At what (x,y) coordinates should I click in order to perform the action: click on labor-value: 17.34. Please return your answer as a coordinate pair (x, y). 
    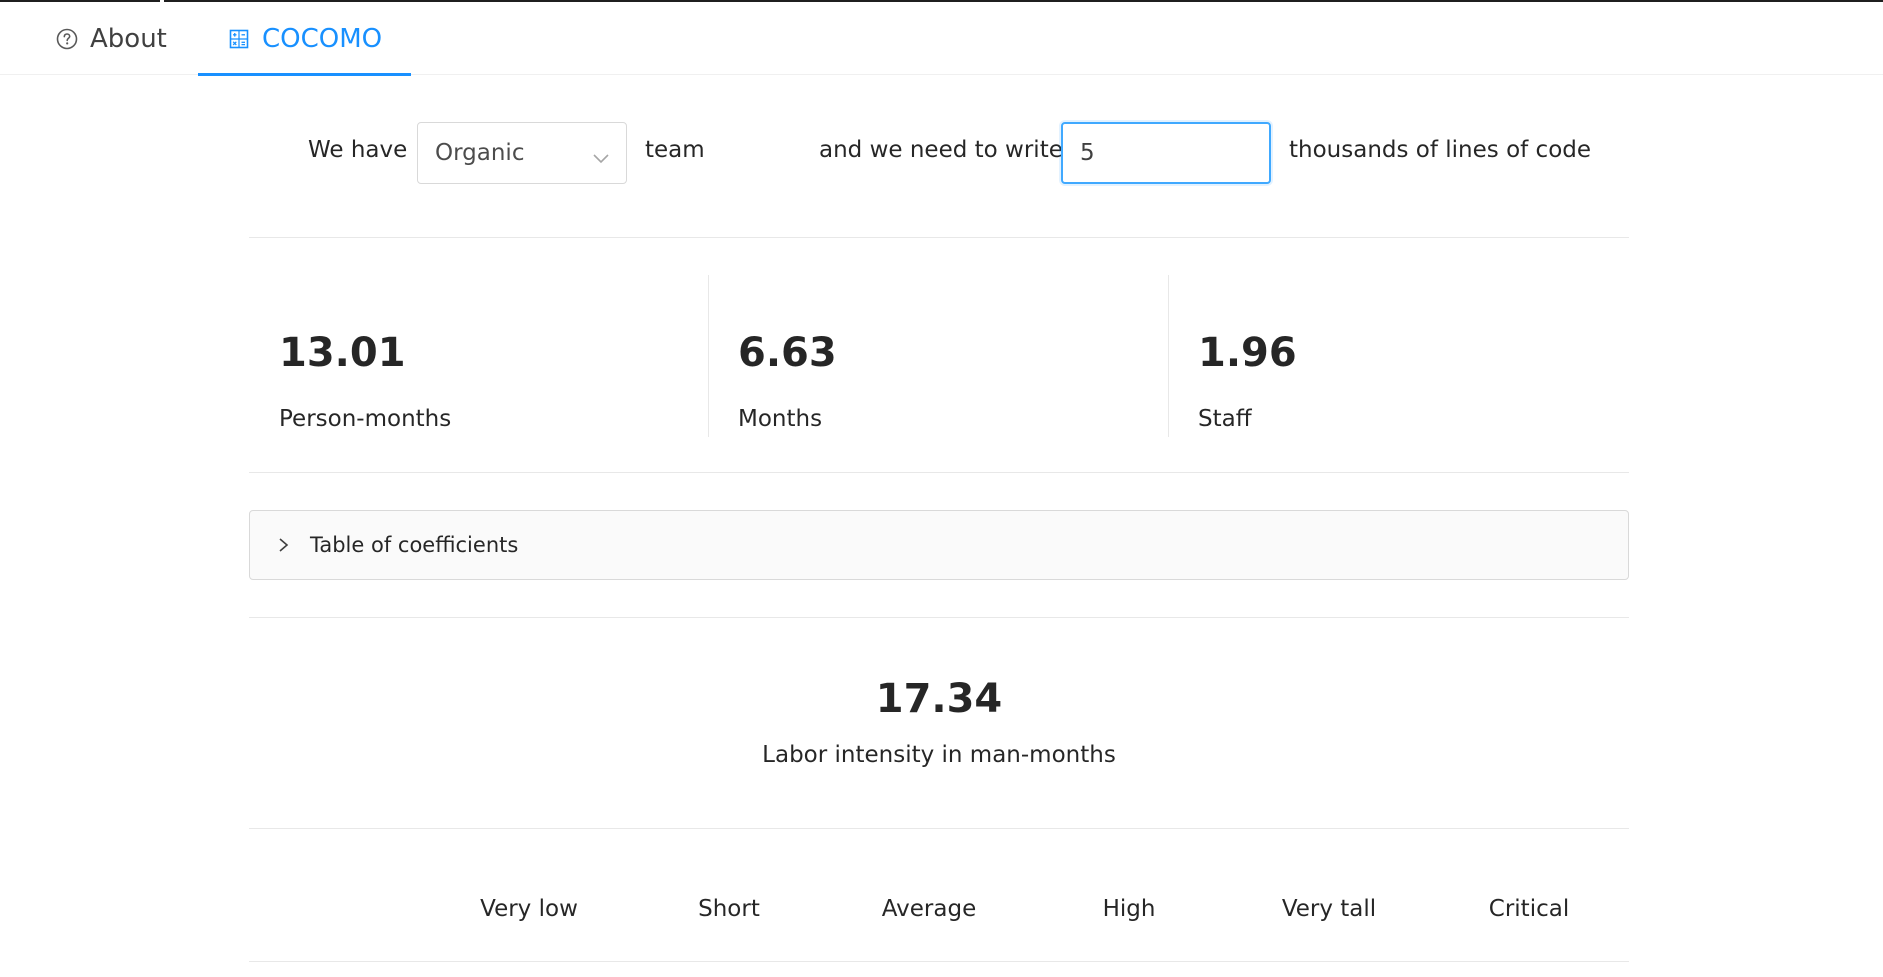
    Looking at the image, I should click on (939, 699).